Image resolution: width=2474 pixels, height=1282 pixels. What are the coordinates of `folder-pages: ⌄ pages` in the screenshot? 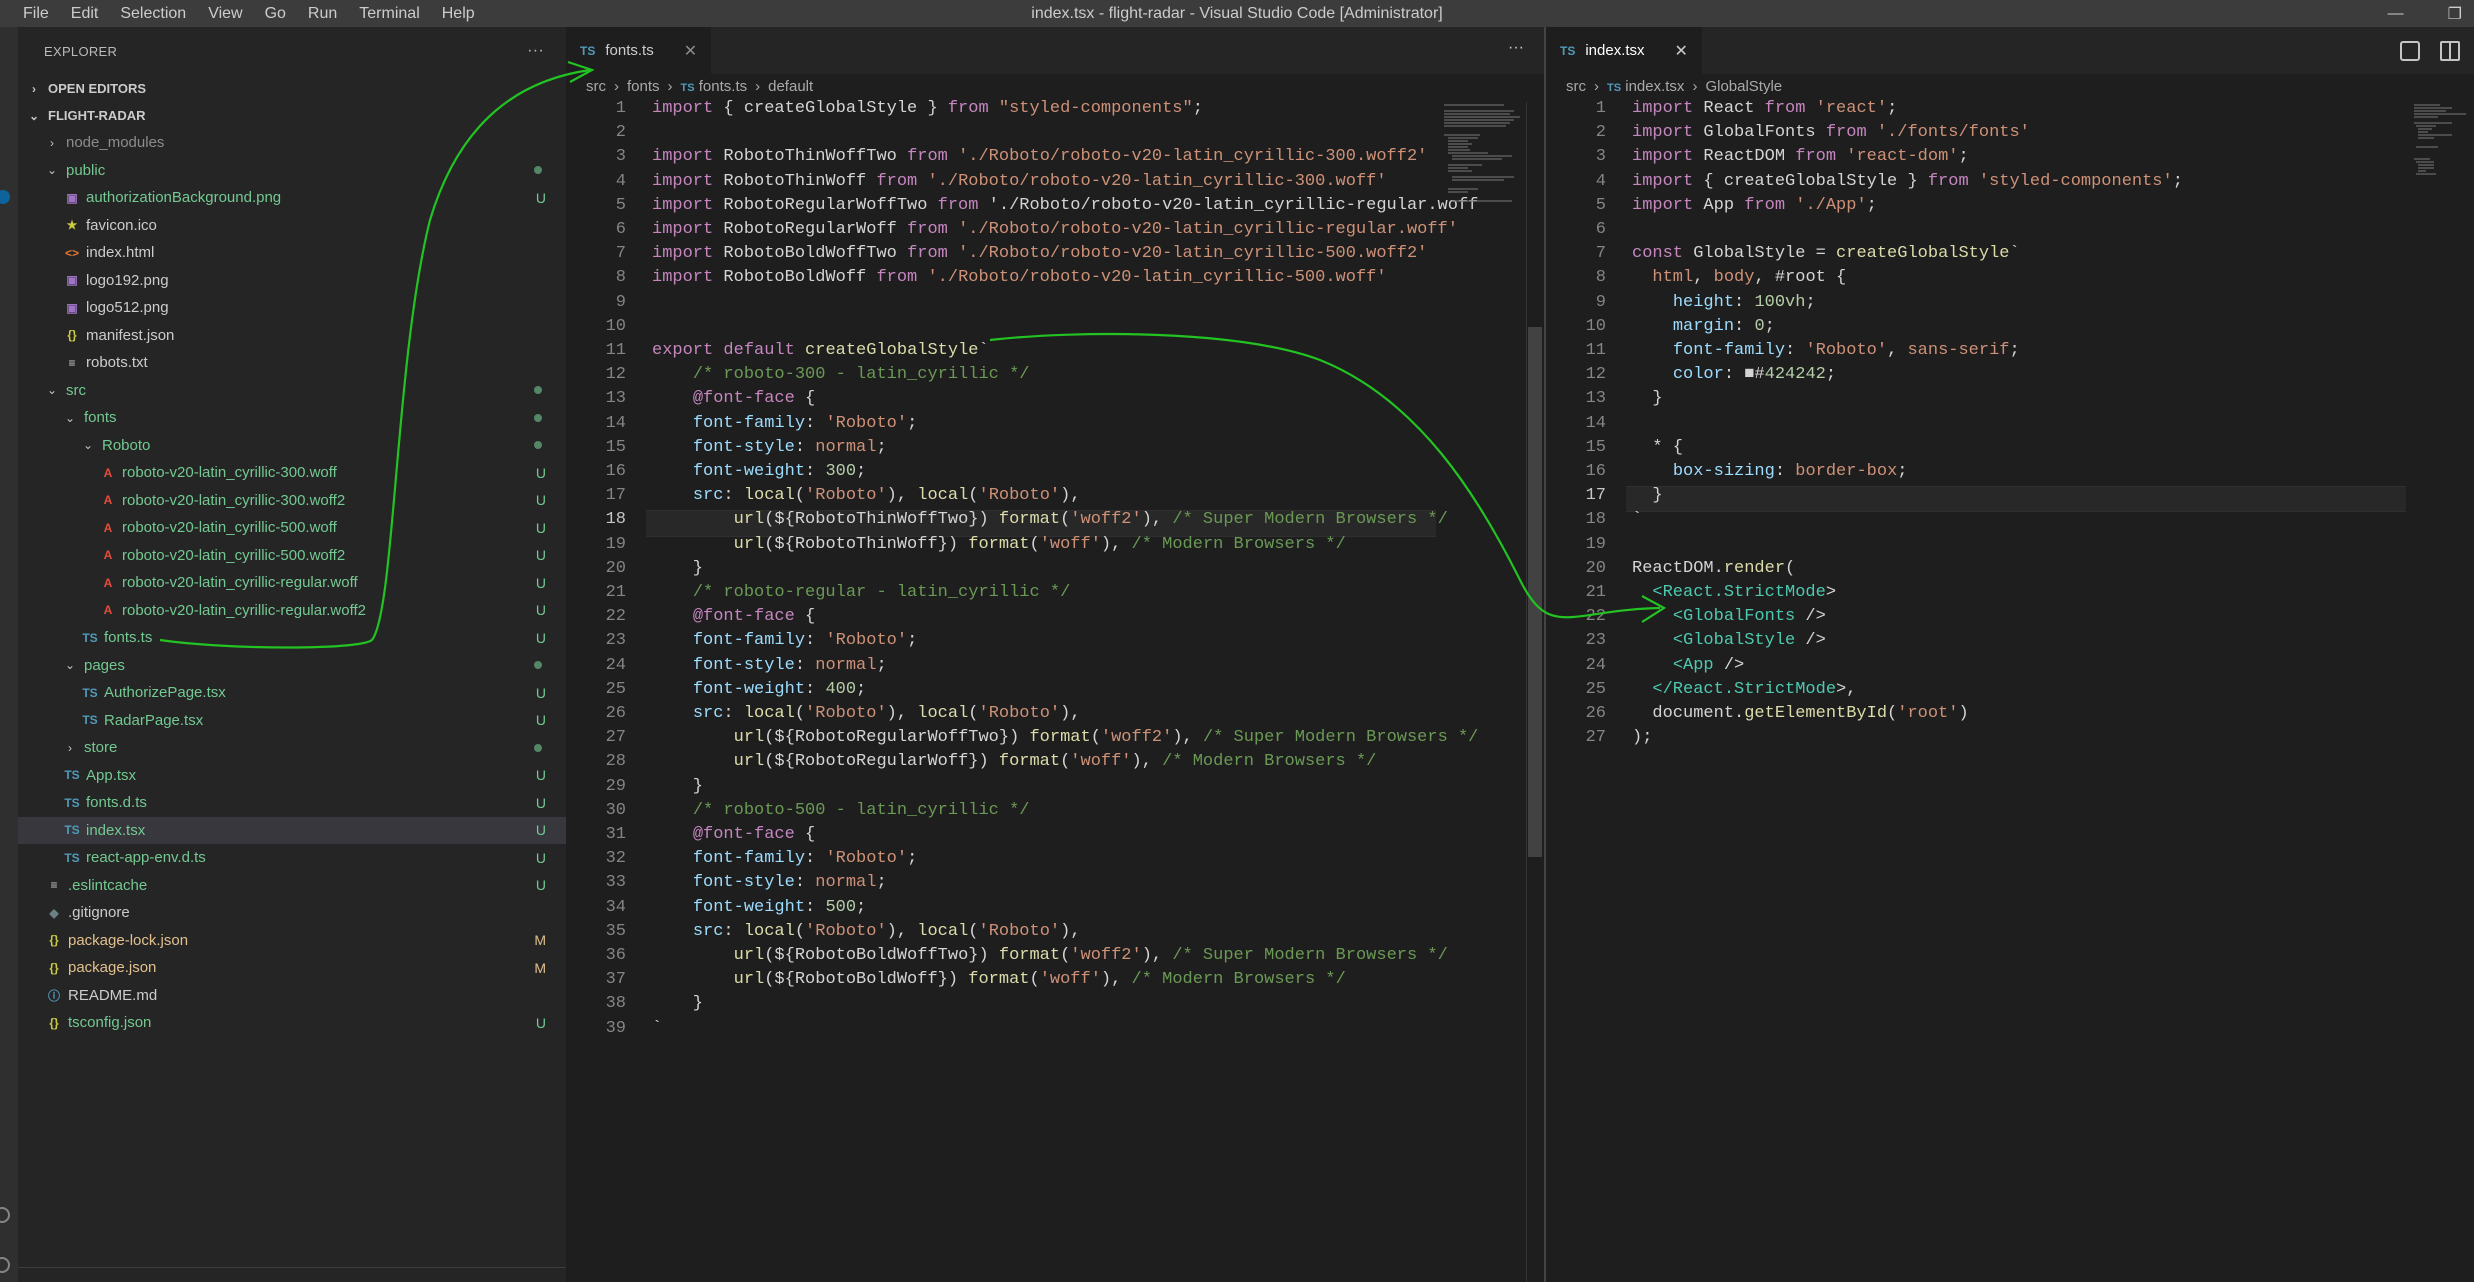 It's located at (292, 666).